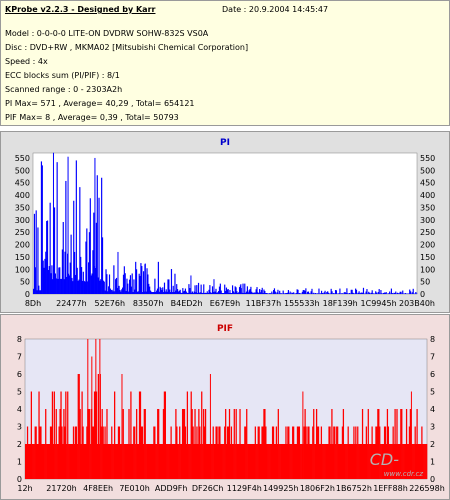  Describe the element at coordinates (225, 143) in the screenshot. I see `pi-chart-title: PI` at that location.